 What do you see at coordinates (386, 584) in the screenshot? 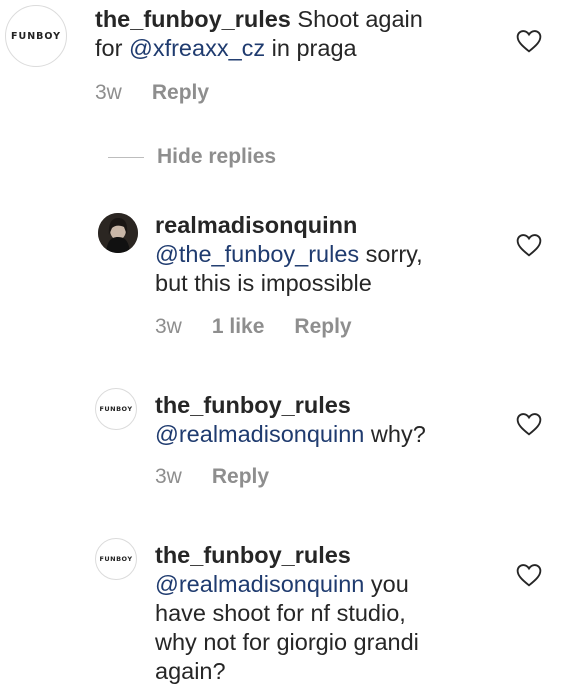
I see `comment-text-part: you` at bounding box center [386, 584].